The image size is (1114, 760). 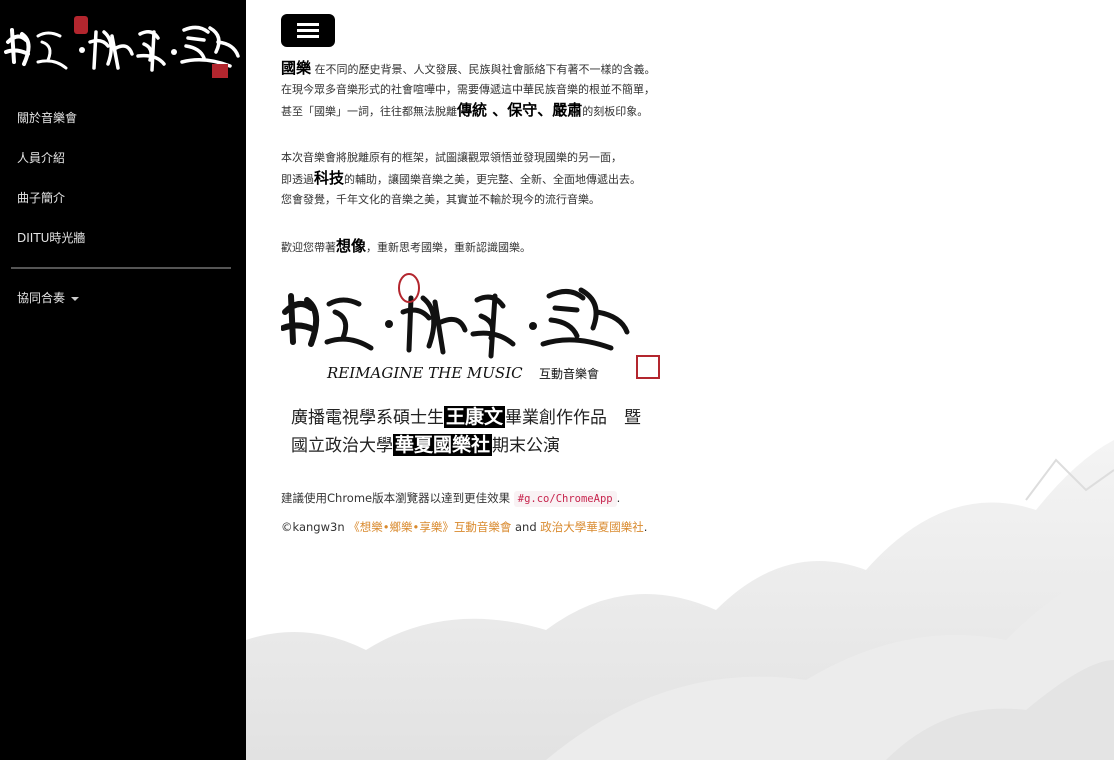 I want to click on sidebar-nav: 關於音樂會 人員介紹 曲子簡介 DIITU時光牆, so click(x=123, y=188).